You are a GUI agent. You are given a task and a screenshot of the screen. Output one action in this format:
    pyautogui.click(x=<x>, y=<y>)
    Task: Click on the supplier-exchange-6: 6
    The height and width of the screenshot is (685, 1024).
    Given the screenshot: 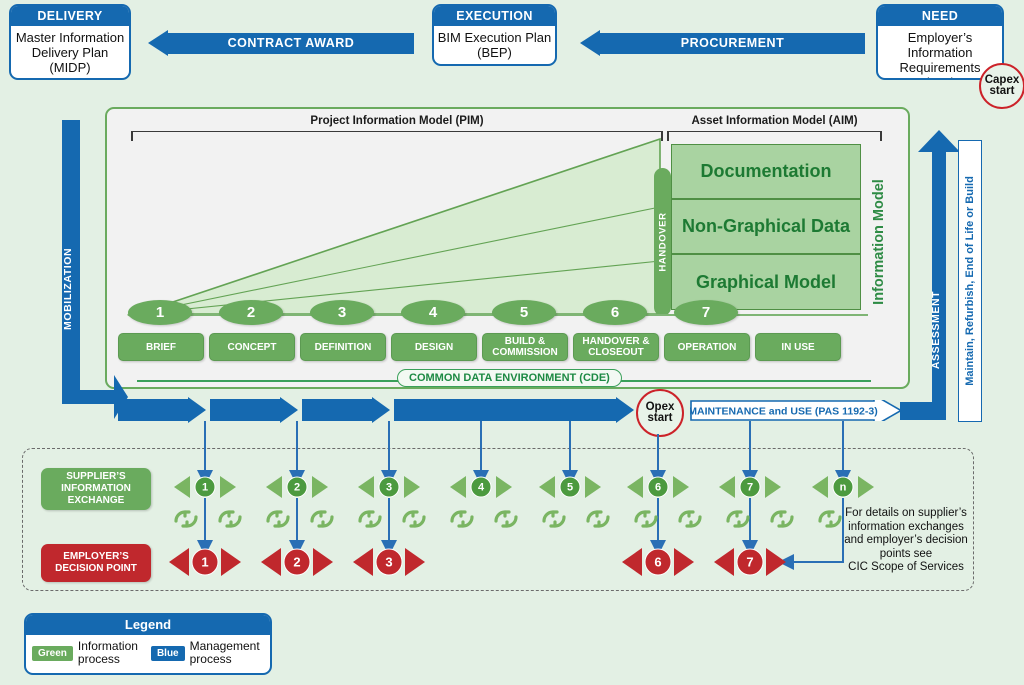 What is the action you would take?
    pyautogui.click(x=658, y=487)
    